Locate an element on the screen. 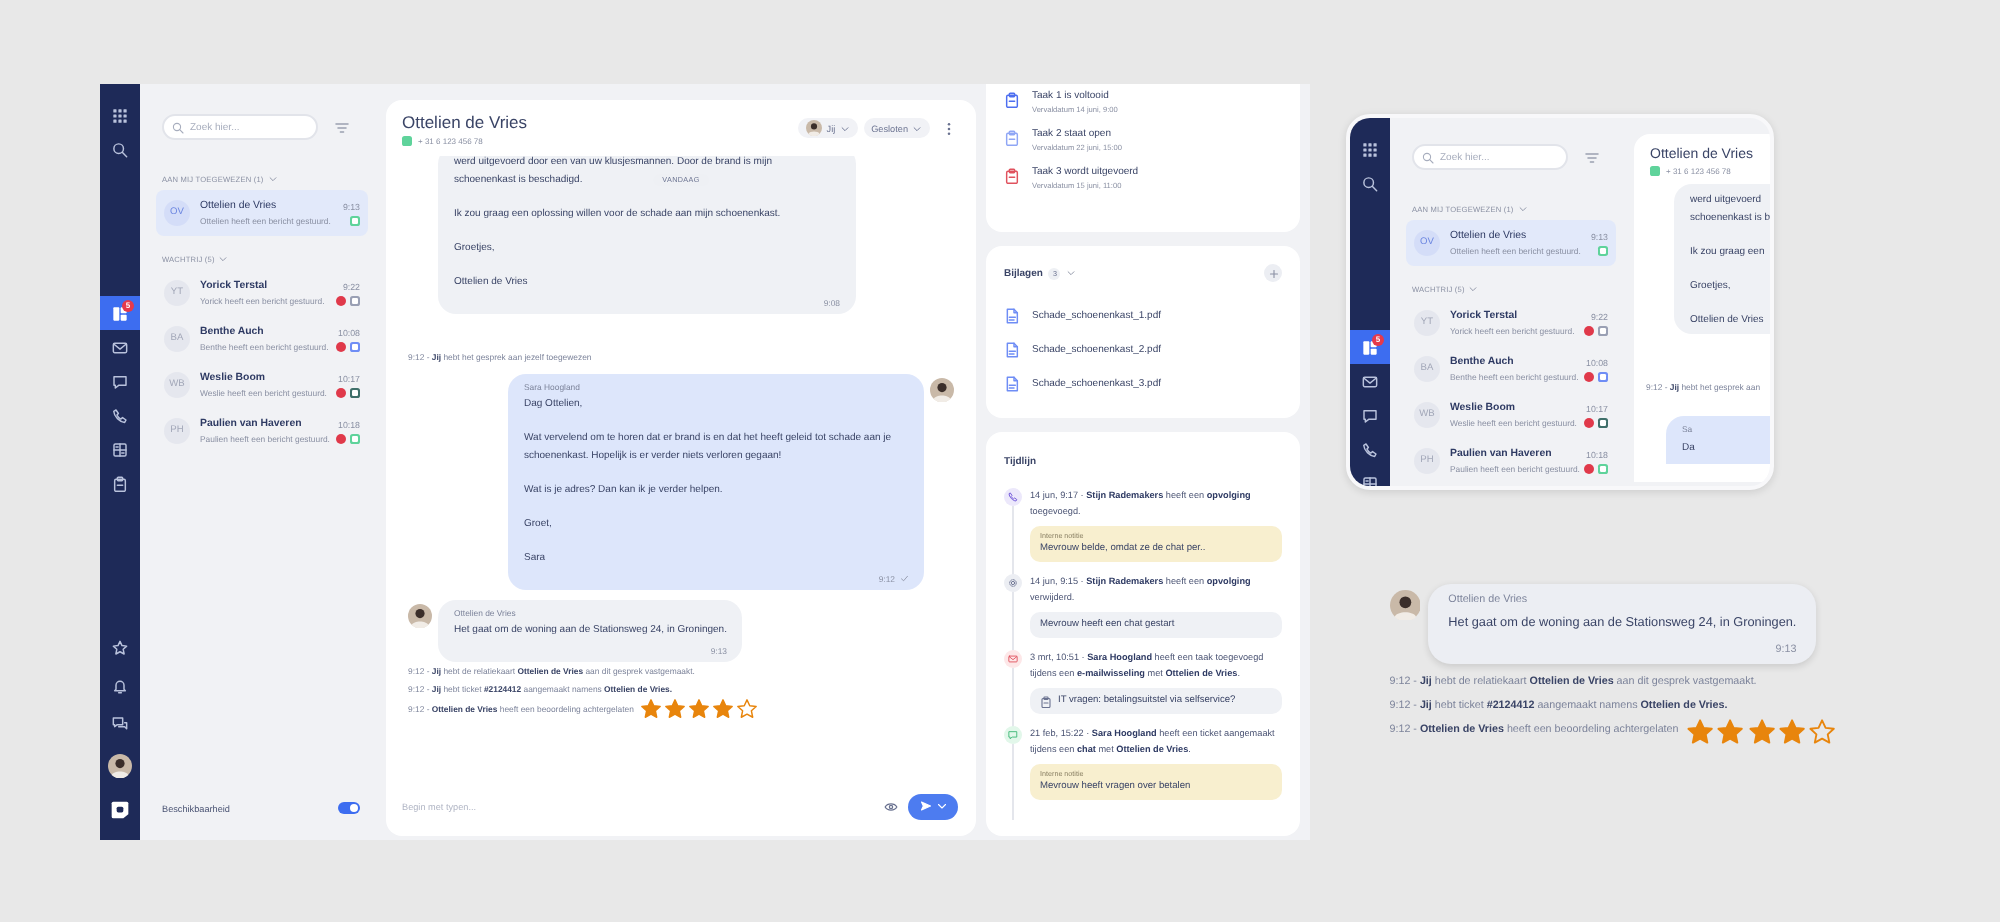 This screenshot has width=2000, height=922. plus-icon is located at coordinates (1273, 273).